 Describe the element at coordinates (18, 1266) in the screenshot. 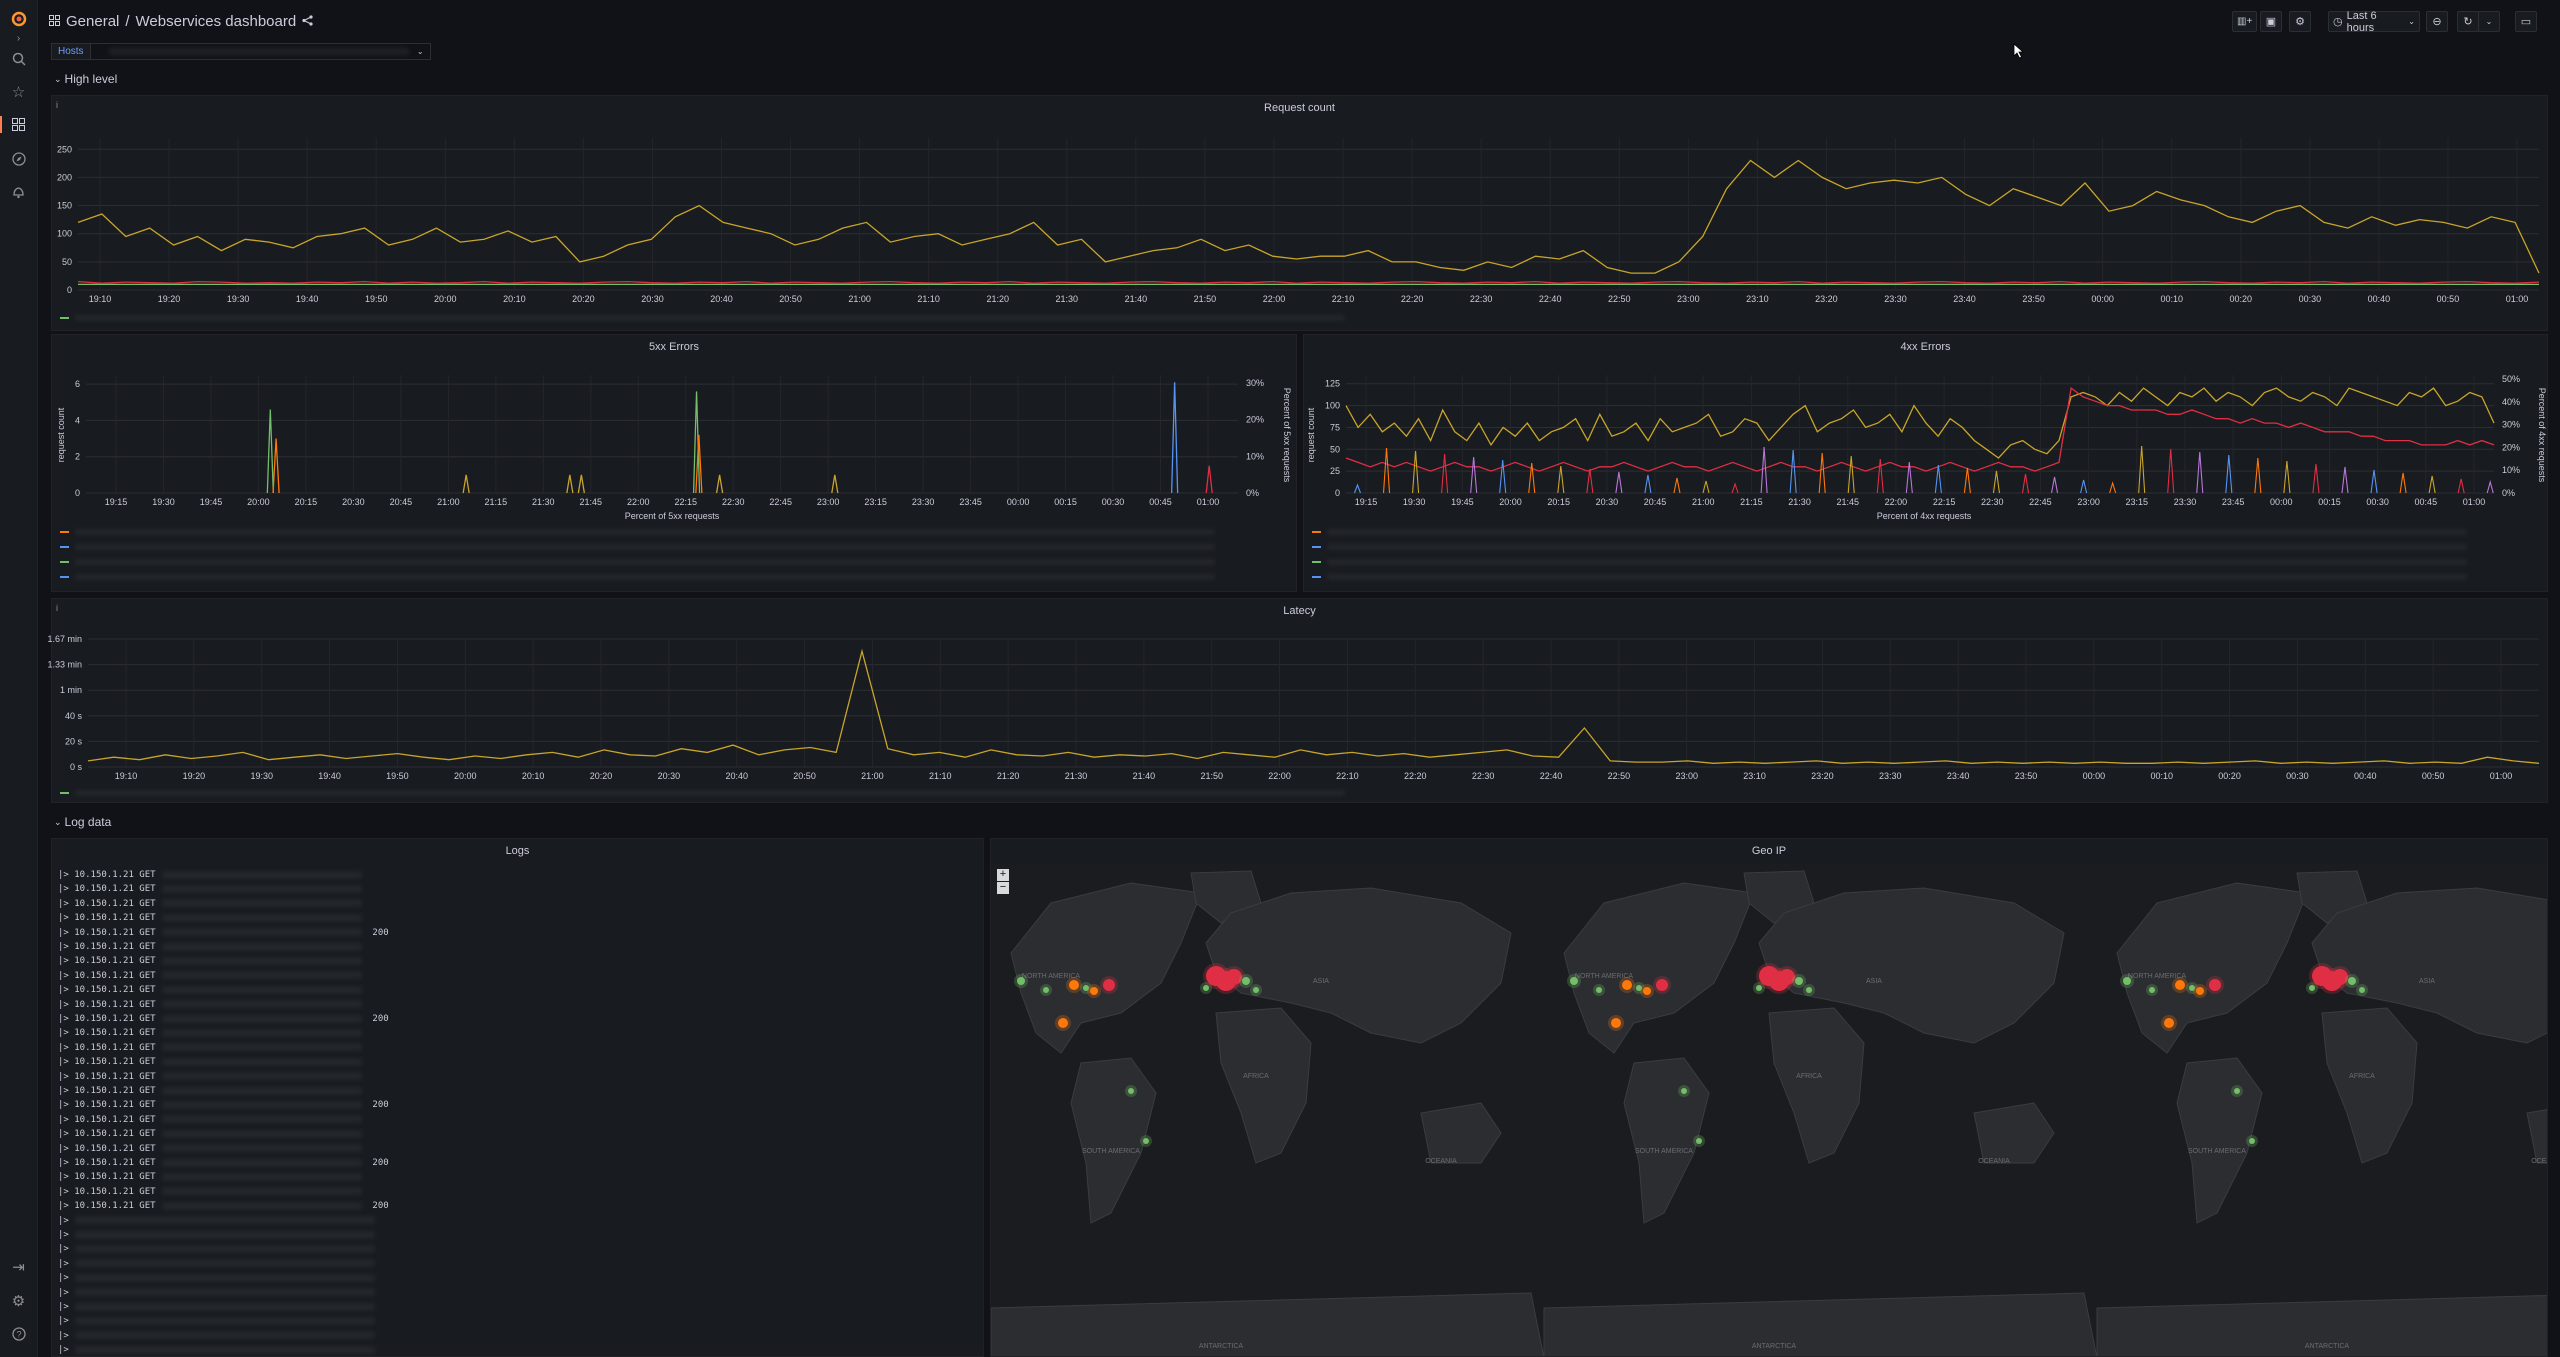

I see `sign-in-icon: ⇥` at that location.